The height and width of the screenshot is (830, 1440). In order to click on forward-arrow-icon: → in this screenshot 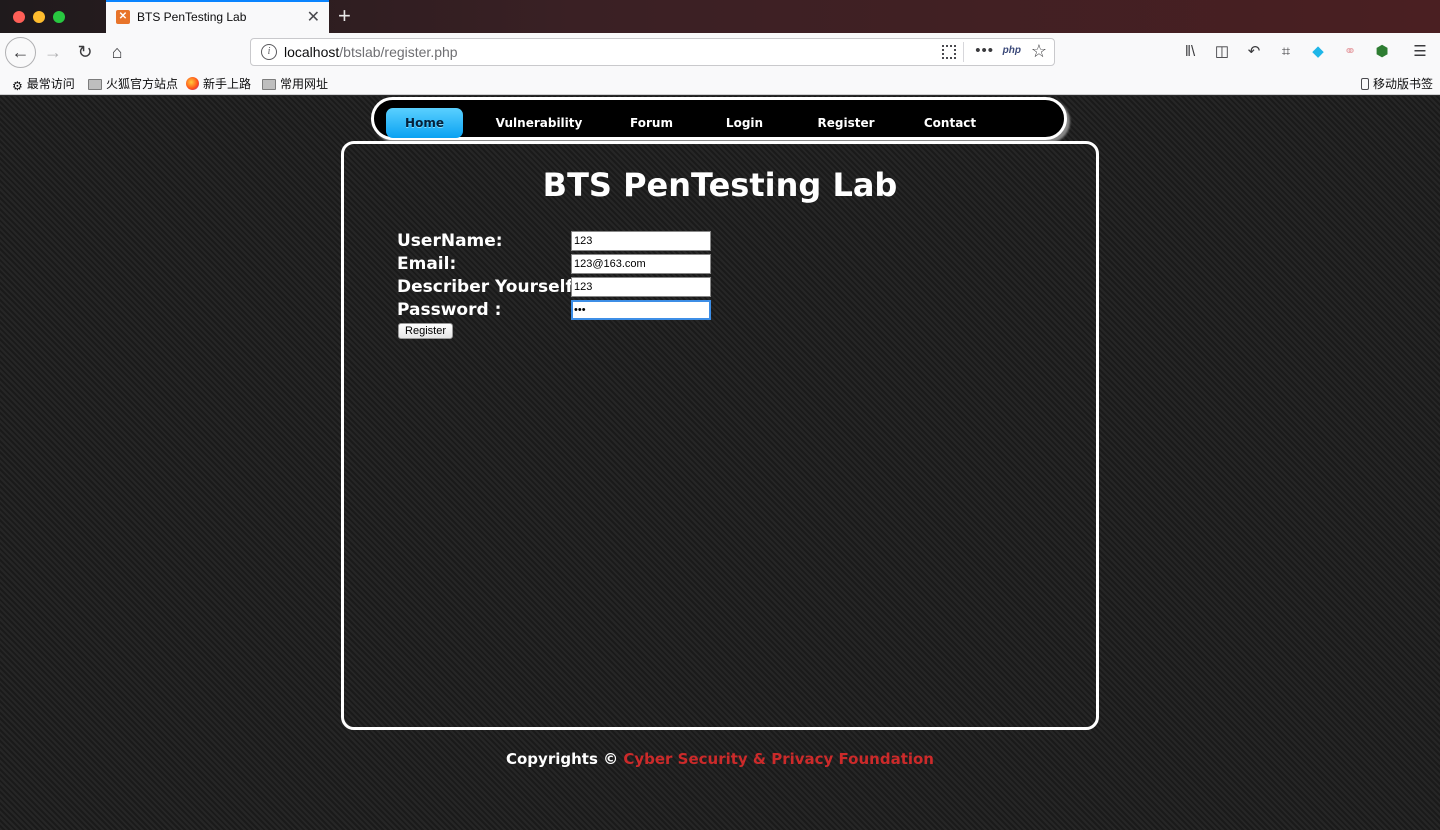, I will do `click(53, 52)`.